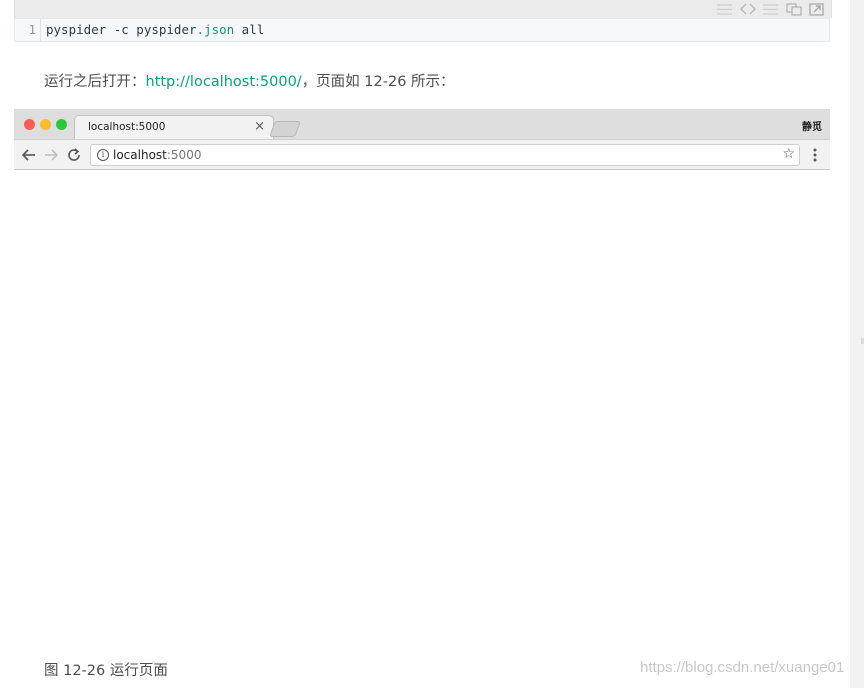  I want to click on reload-icon, so click(74, 155).